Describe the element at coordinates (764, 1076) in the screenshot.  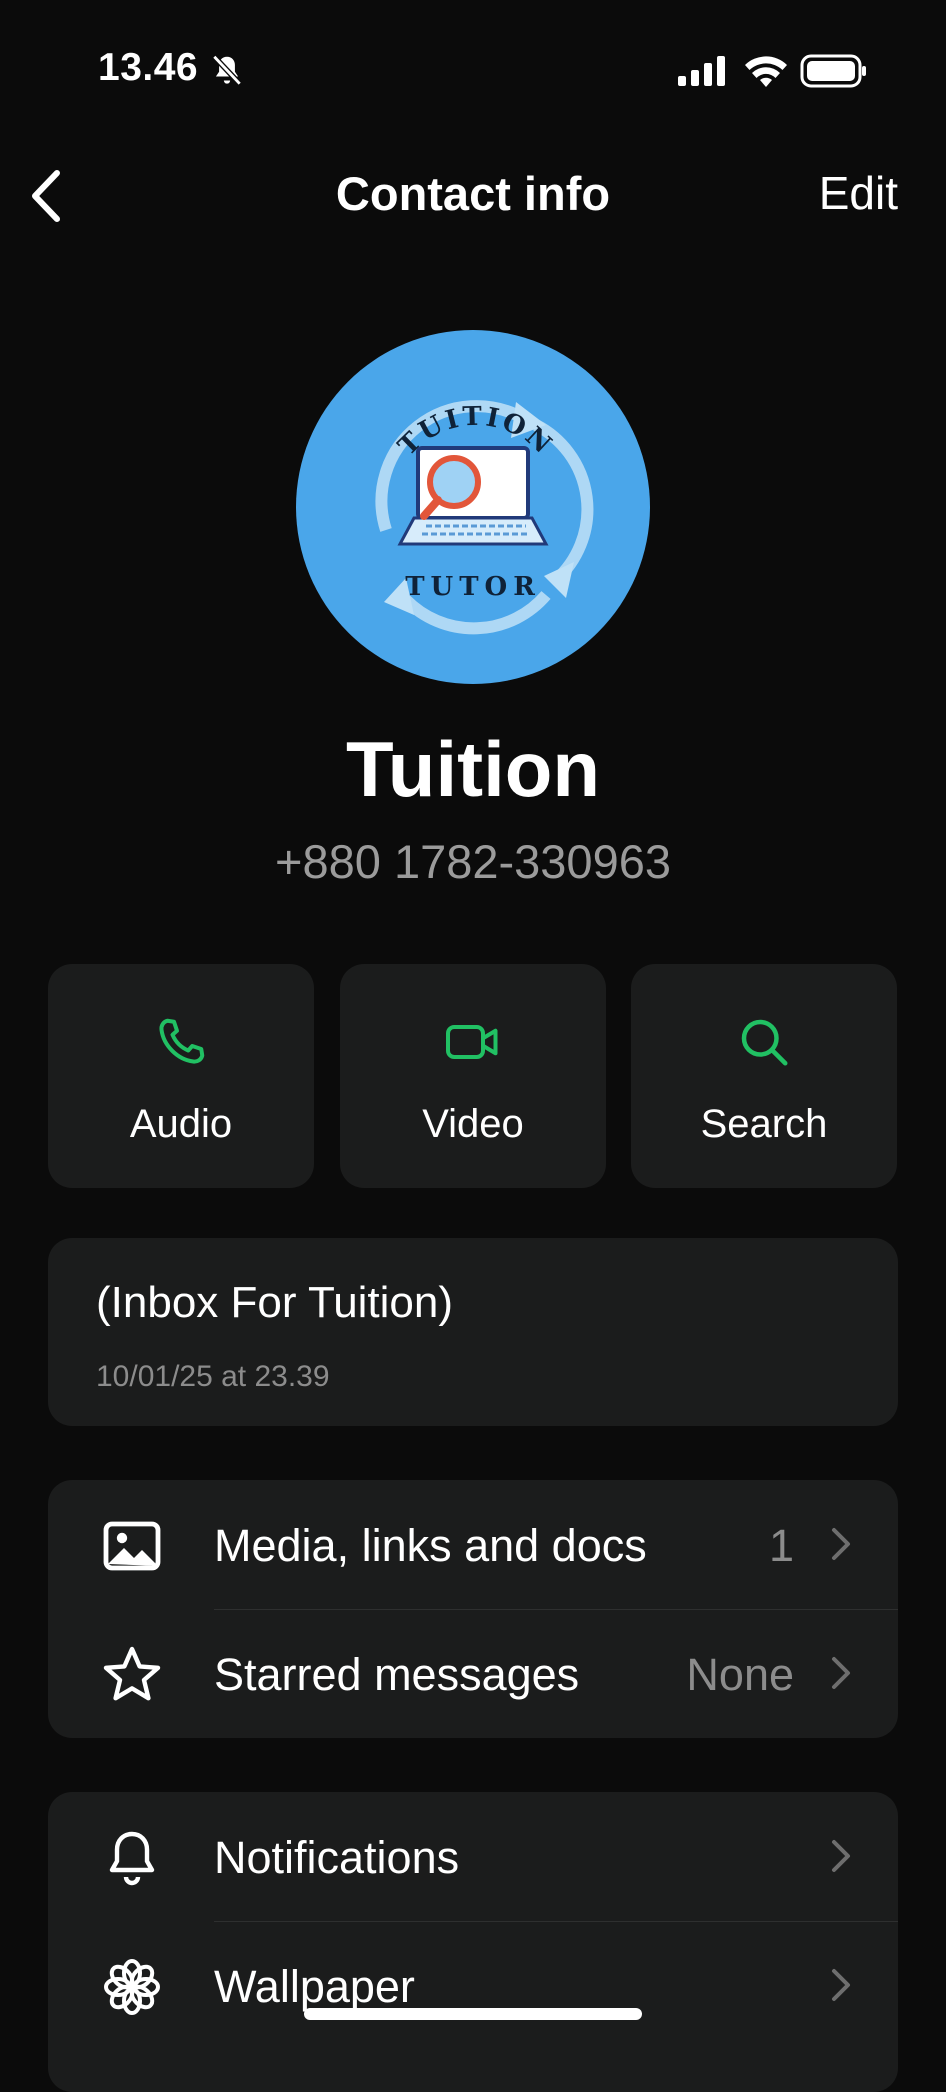
I see `search-button: Search` at that location.